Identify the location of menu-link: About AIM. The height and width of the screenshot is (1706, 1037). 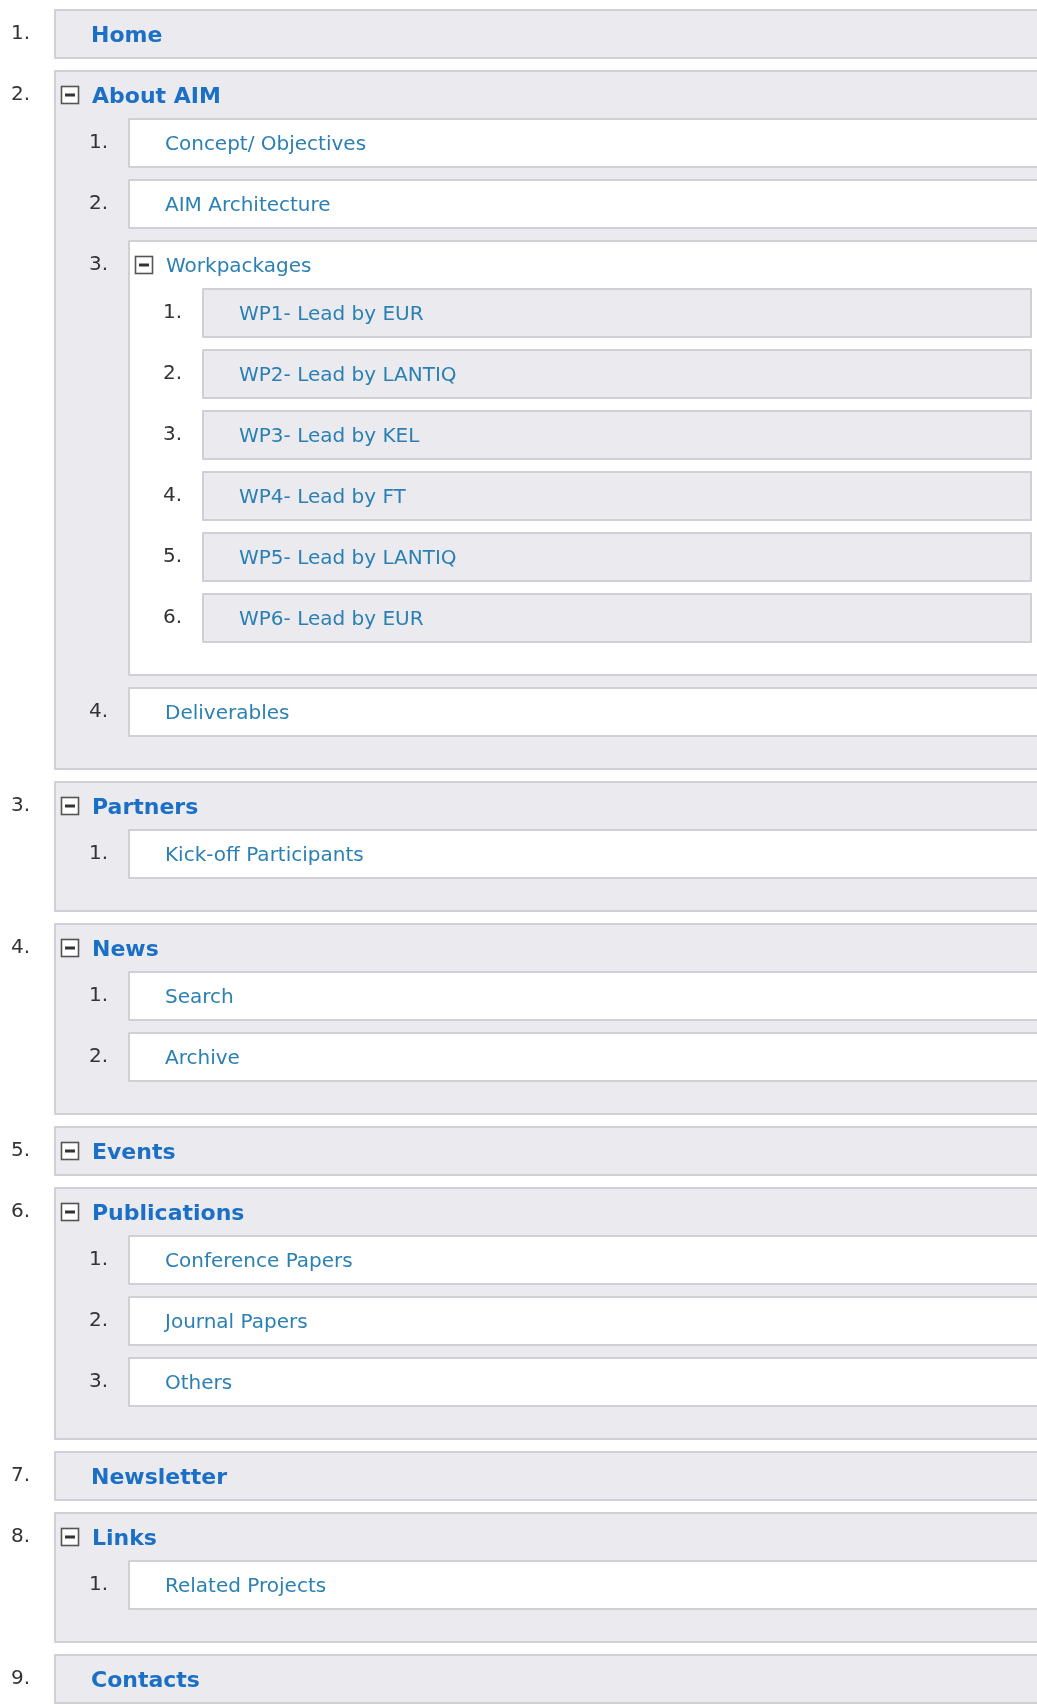
(156, 95).